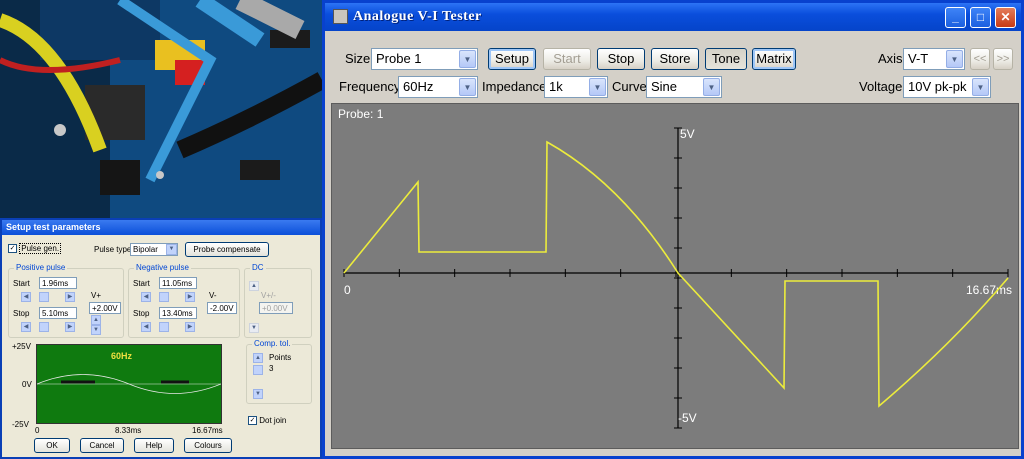 This screenshot has height=459, width=1024. Describe the element at coordinates (146, 327) in the screenshot. I see `negative-stop-dec-icon: ◀` at that location.